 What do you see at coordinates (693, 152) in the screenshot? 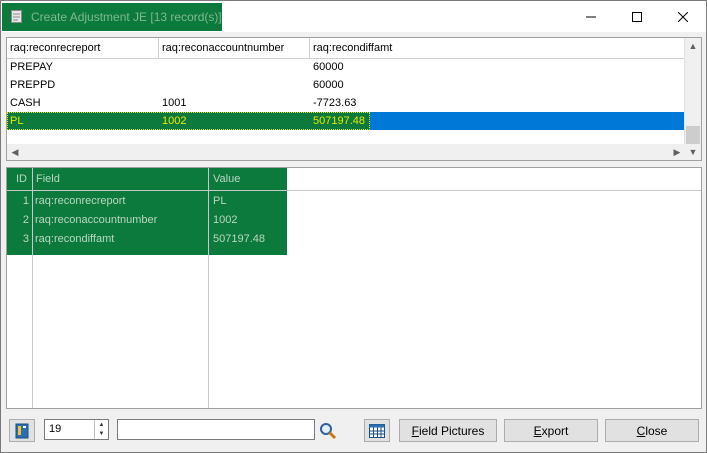
I see `scroll-down-icon: ▼` at bounding box center [693, 152].